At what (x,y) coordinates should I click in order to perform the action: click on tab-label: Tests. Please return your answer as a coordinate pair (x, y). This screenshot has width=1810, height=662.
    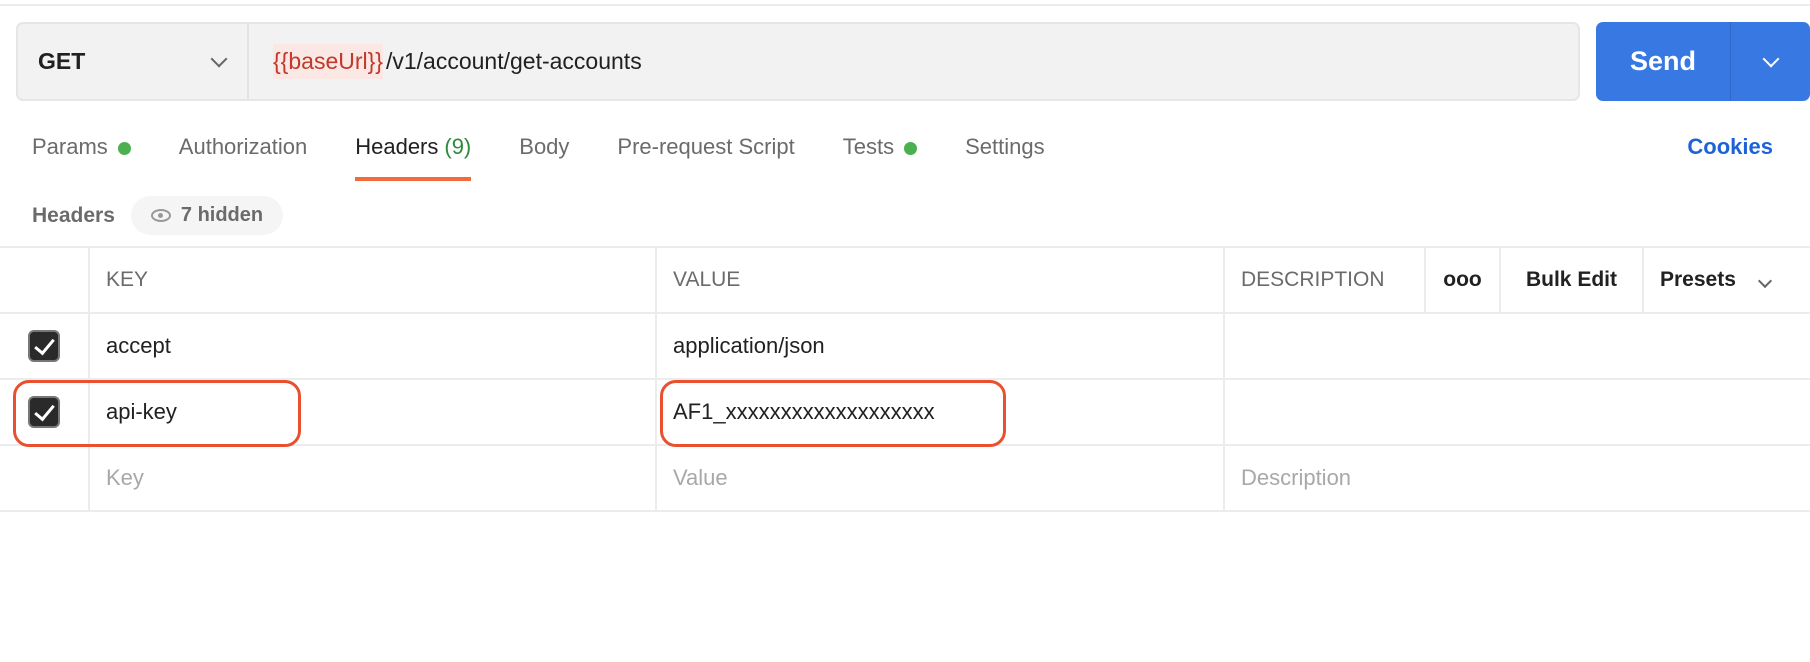
    Looking at the image, I should click on (868, 146).